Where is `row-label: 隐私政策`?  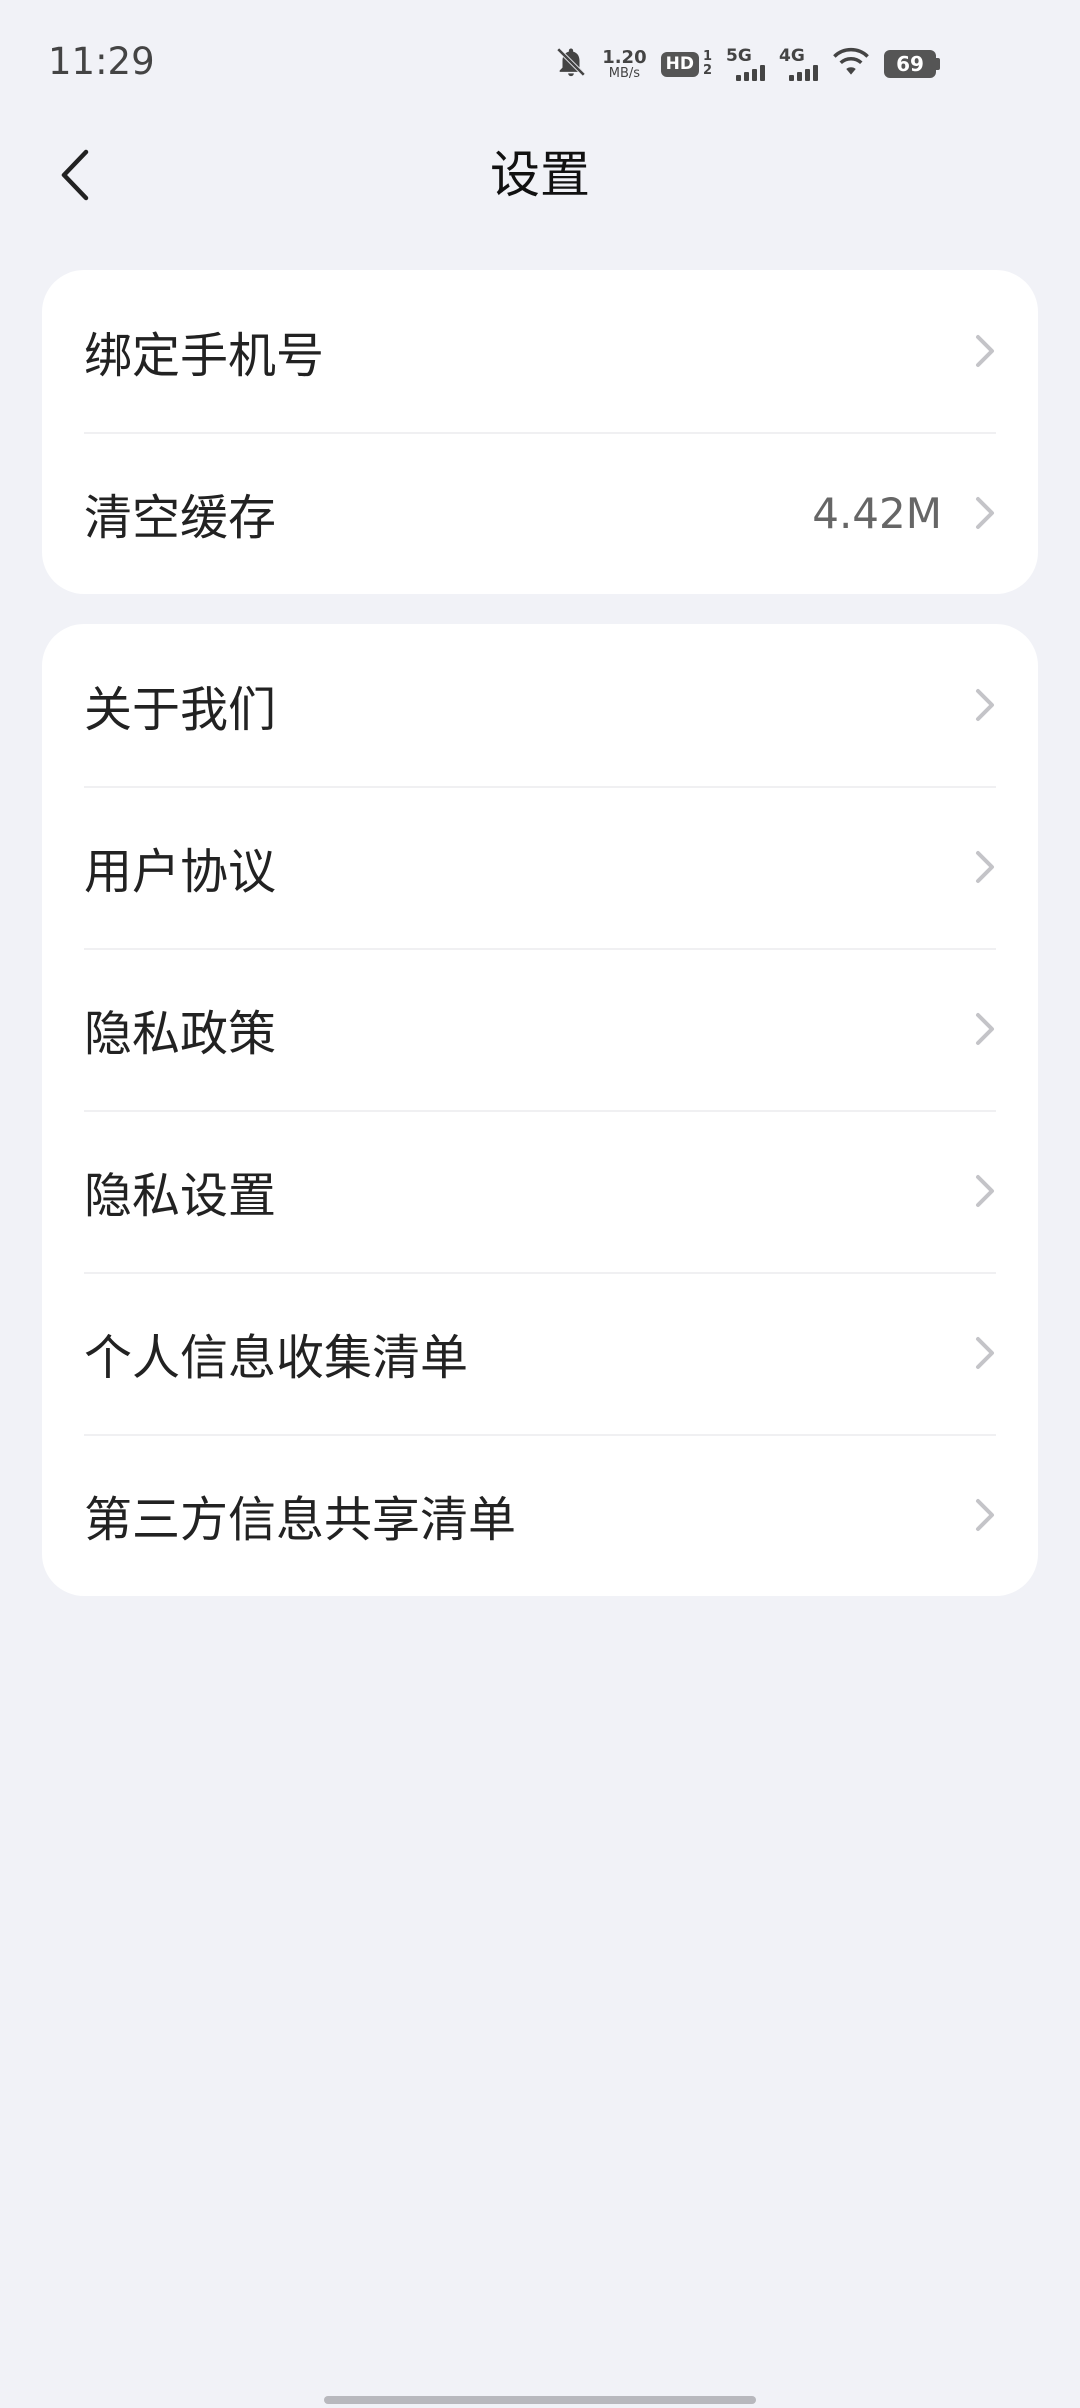 row-label: 隐私政策 is located at coordinates (180, 1034).